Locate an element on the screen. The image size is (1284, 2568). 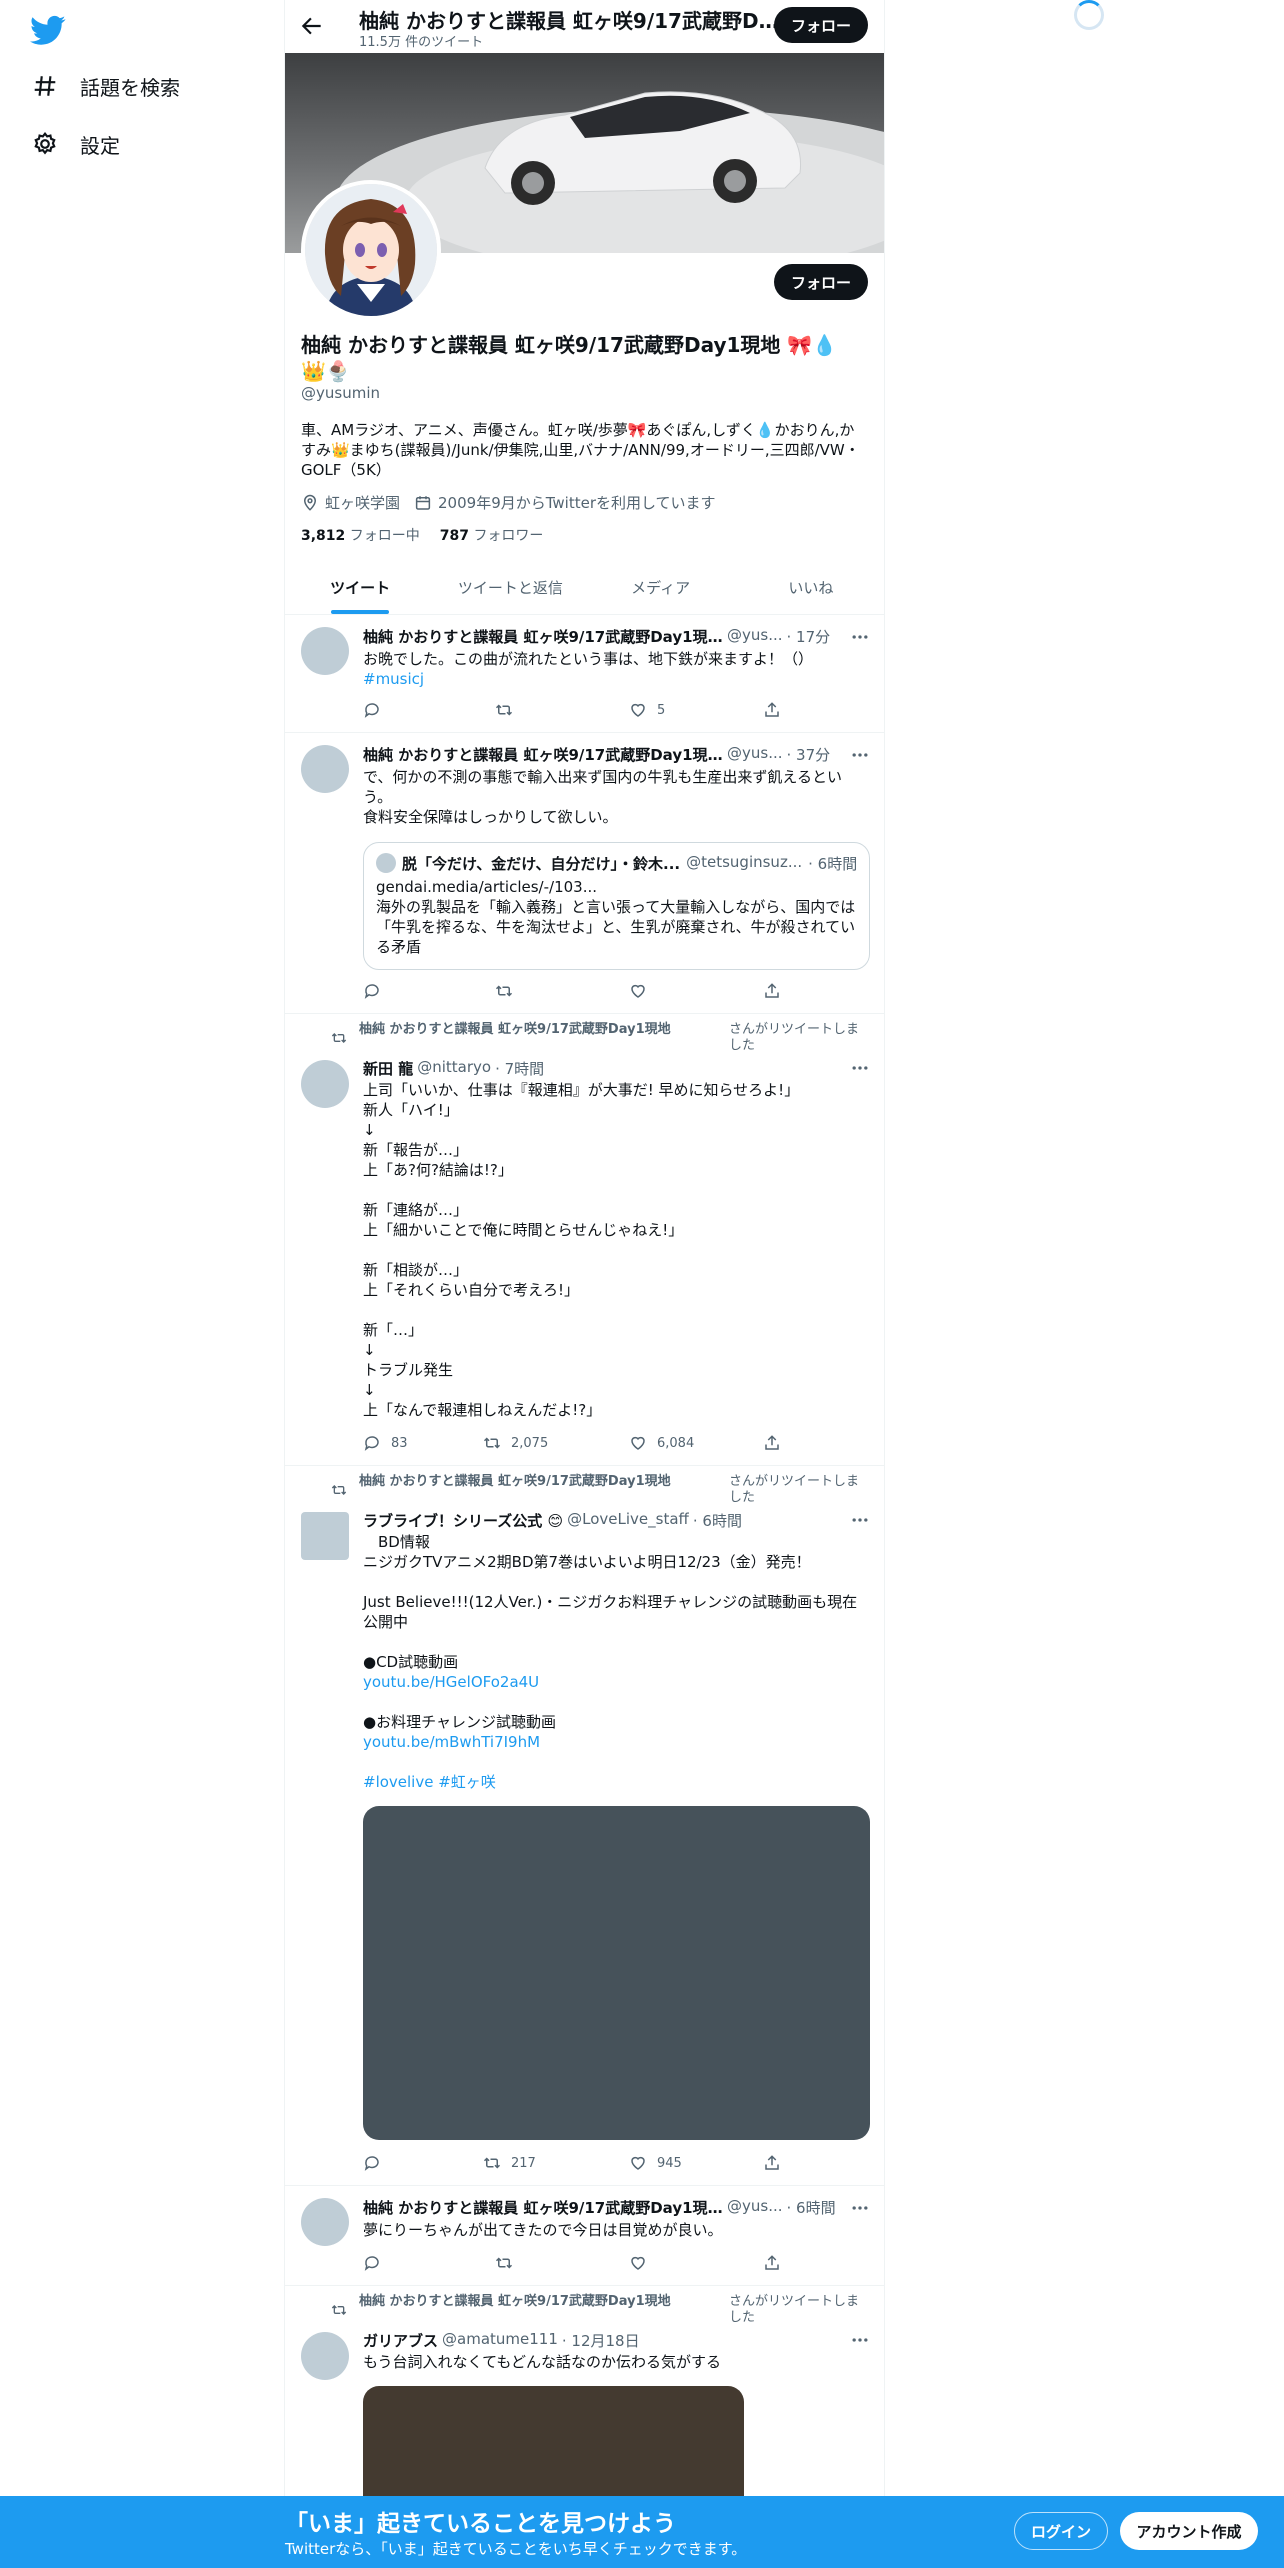
nav-explore: 話題を検索 is located at coordinates (106, 86).